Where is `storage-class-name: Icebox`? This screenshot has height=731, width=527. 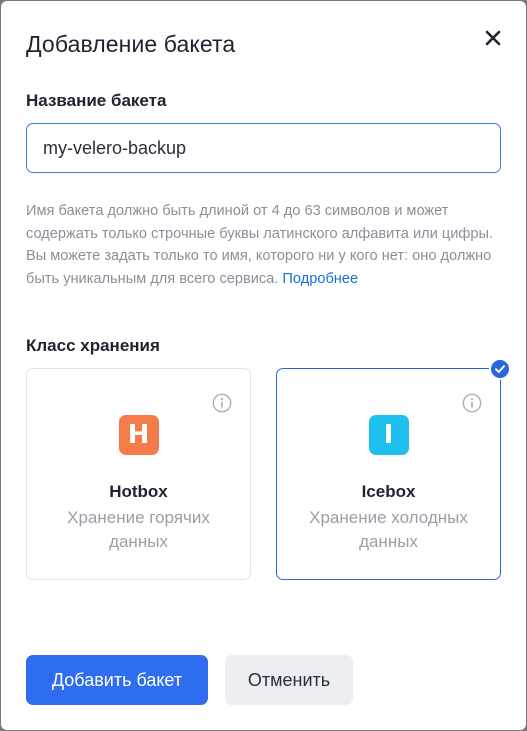 storage-class-name: Icebox is located at coordinates (388, 491).